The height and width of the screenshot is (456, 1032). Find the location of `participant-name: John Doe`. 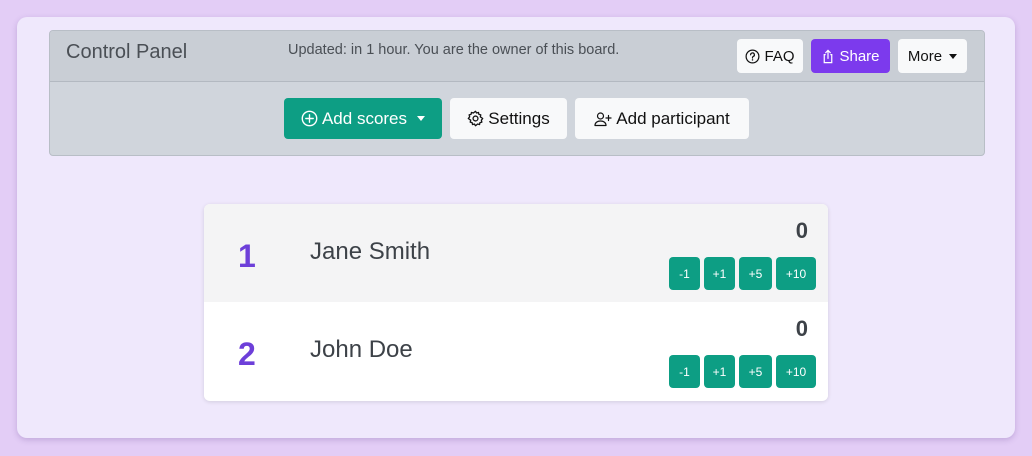

participant-name: John Doe is located at coordinates (361, 350).